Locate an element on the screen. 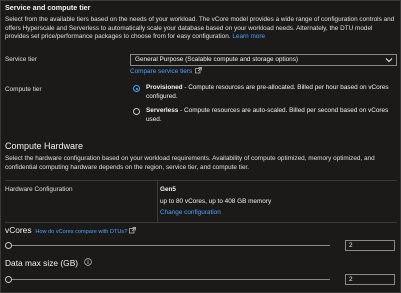  hardware-table-divider-top is located at coordinates (201, 180).